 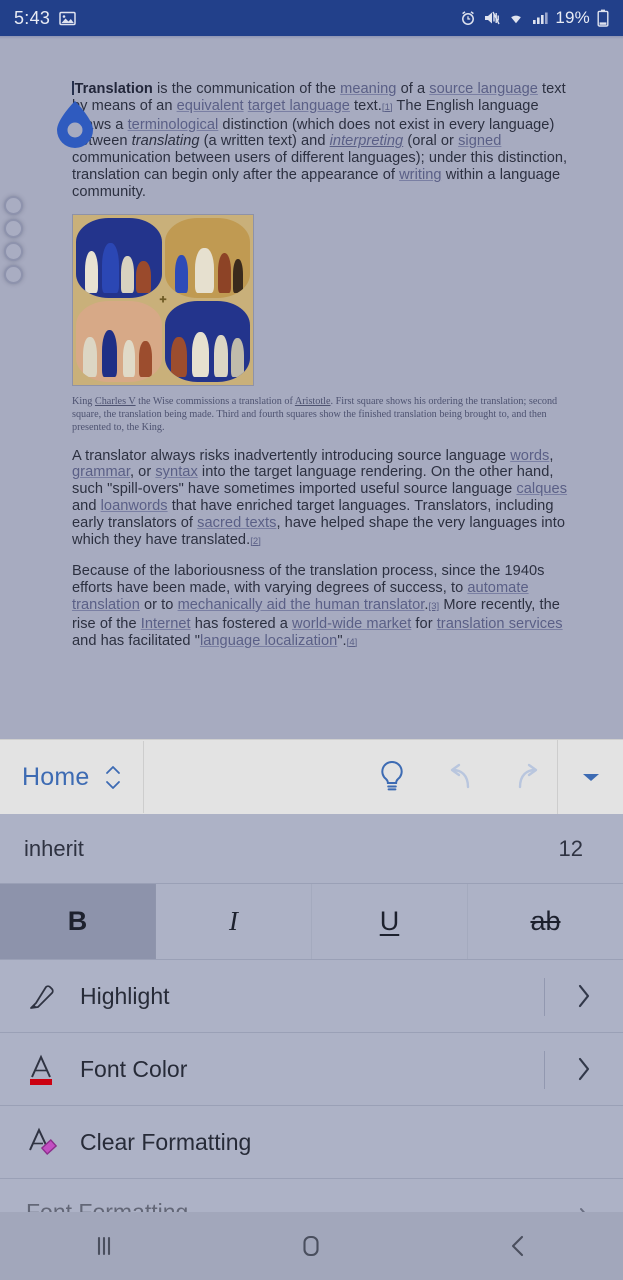 I want to click on ribbon-tab-home: Home, so click(x=71, y=777).